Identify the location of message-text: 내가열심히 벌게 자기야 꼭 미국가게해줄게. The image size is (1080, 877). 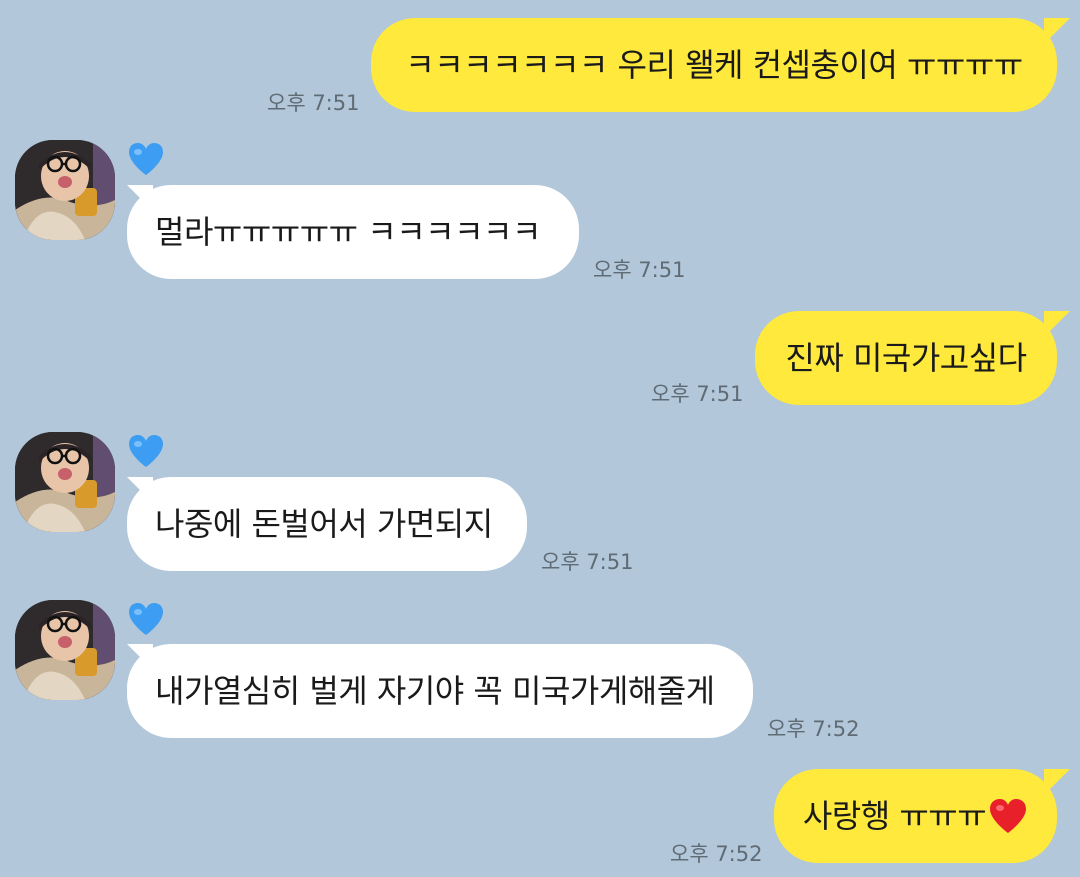
(435, 691).